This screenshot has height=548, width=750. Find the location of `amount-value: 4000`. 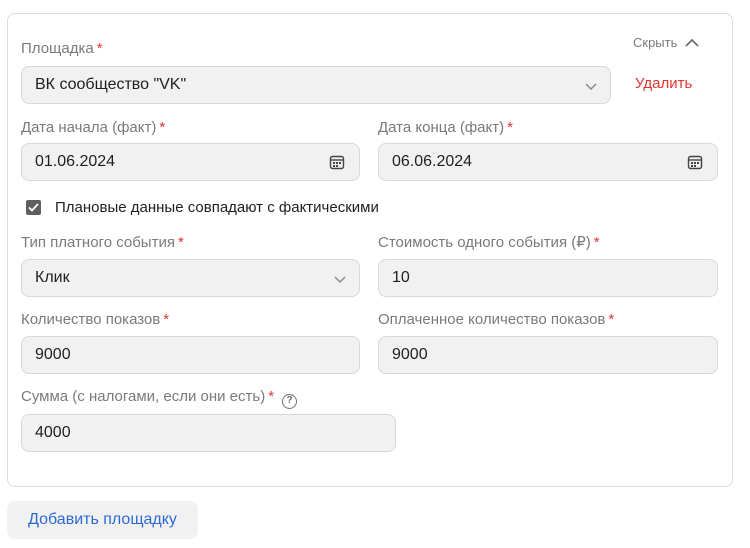

amount-value: 4000 is located at coordinates (53, 432).